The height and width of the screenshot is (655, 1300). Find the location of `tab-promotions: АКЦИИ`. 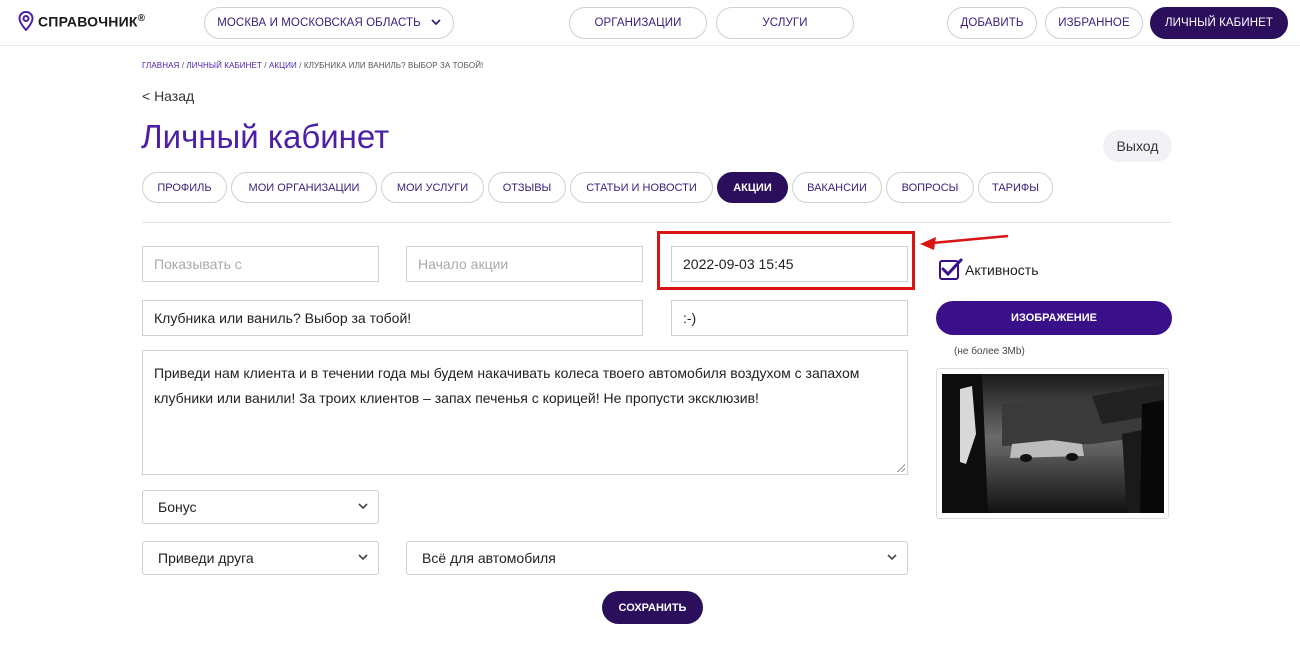

tab-promotions: АКЦИИ is located at coordinates (752, 187).